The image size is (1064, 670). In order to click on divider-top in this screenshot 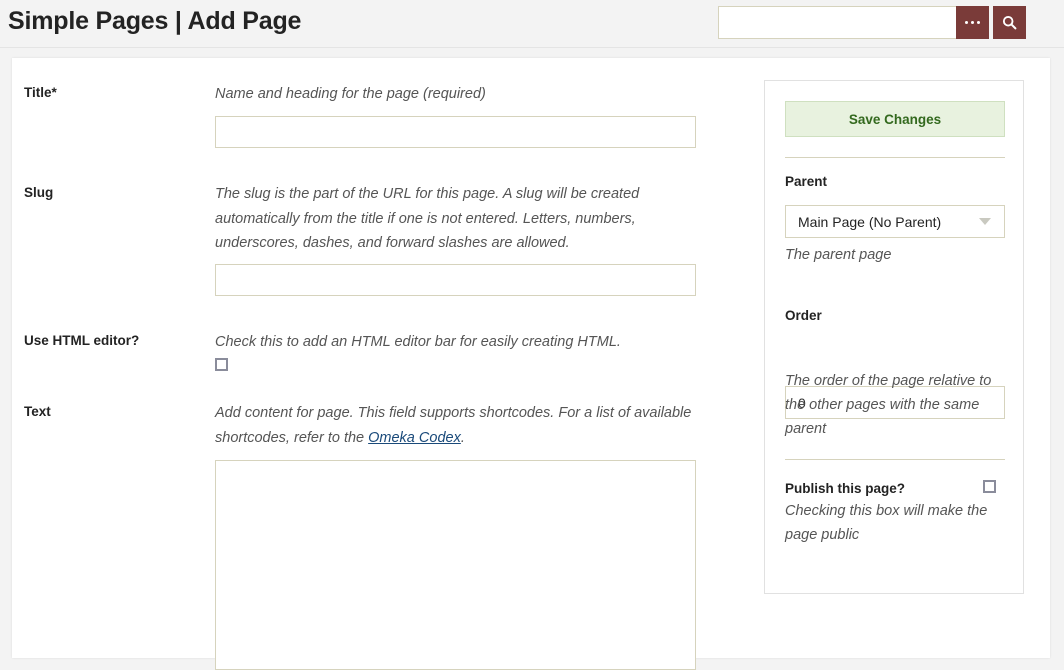, I will do `click(895, 157)`.